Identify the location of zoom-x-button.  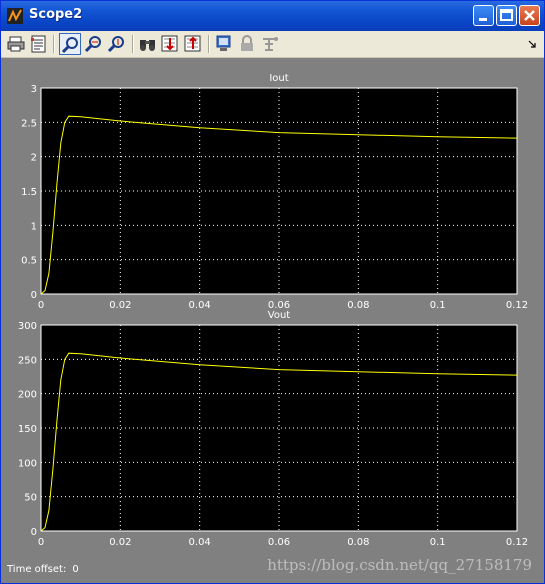
(94, 44).